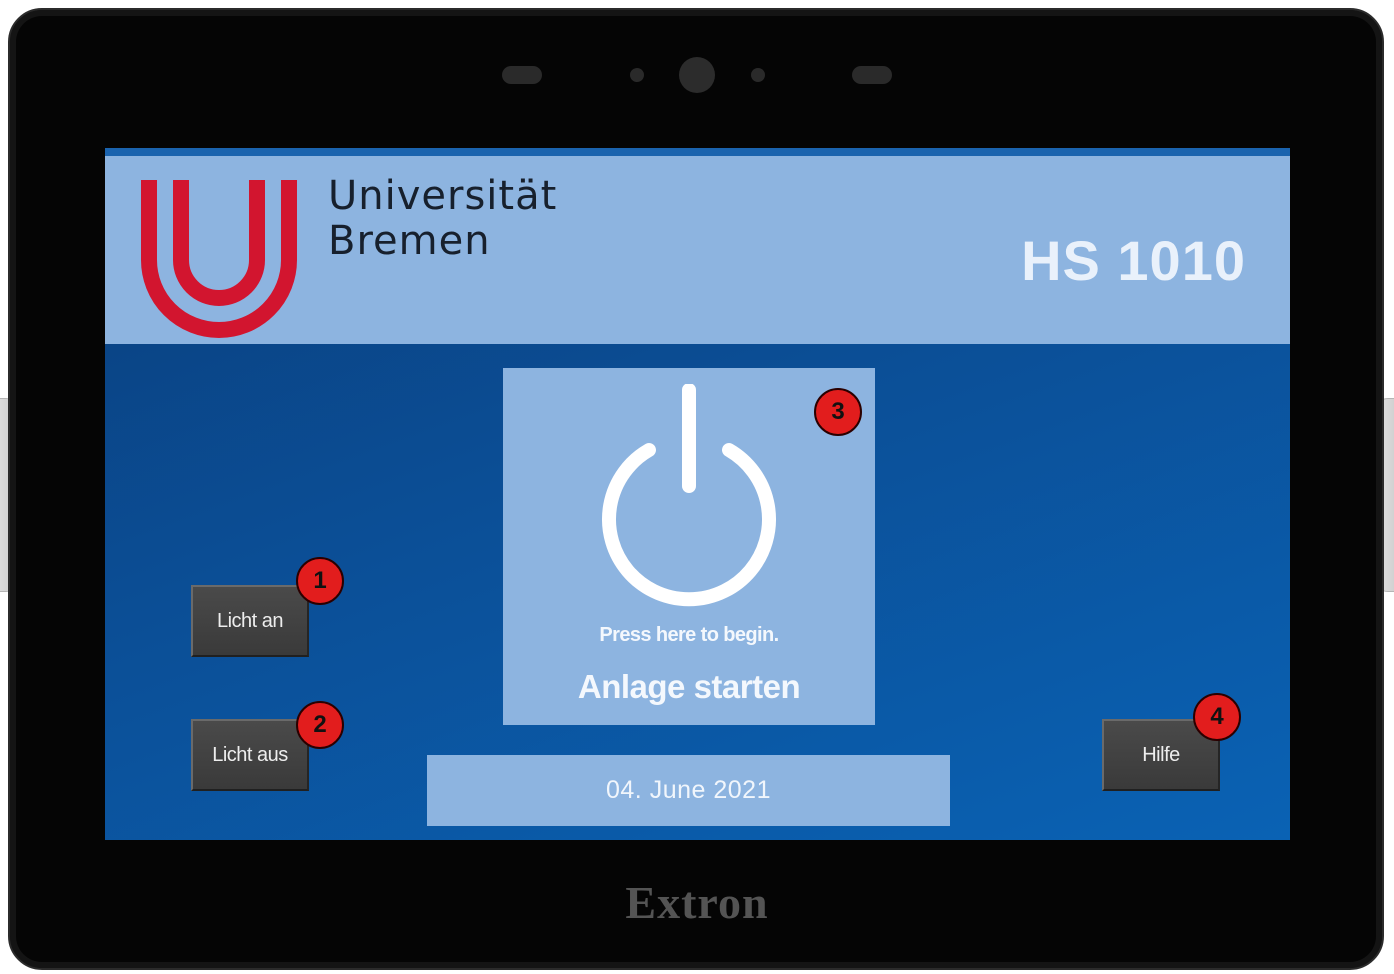 The height and width of the screenshot is (974, 1394). I want to click on light-on-button: Licht an, so click(250, 621).